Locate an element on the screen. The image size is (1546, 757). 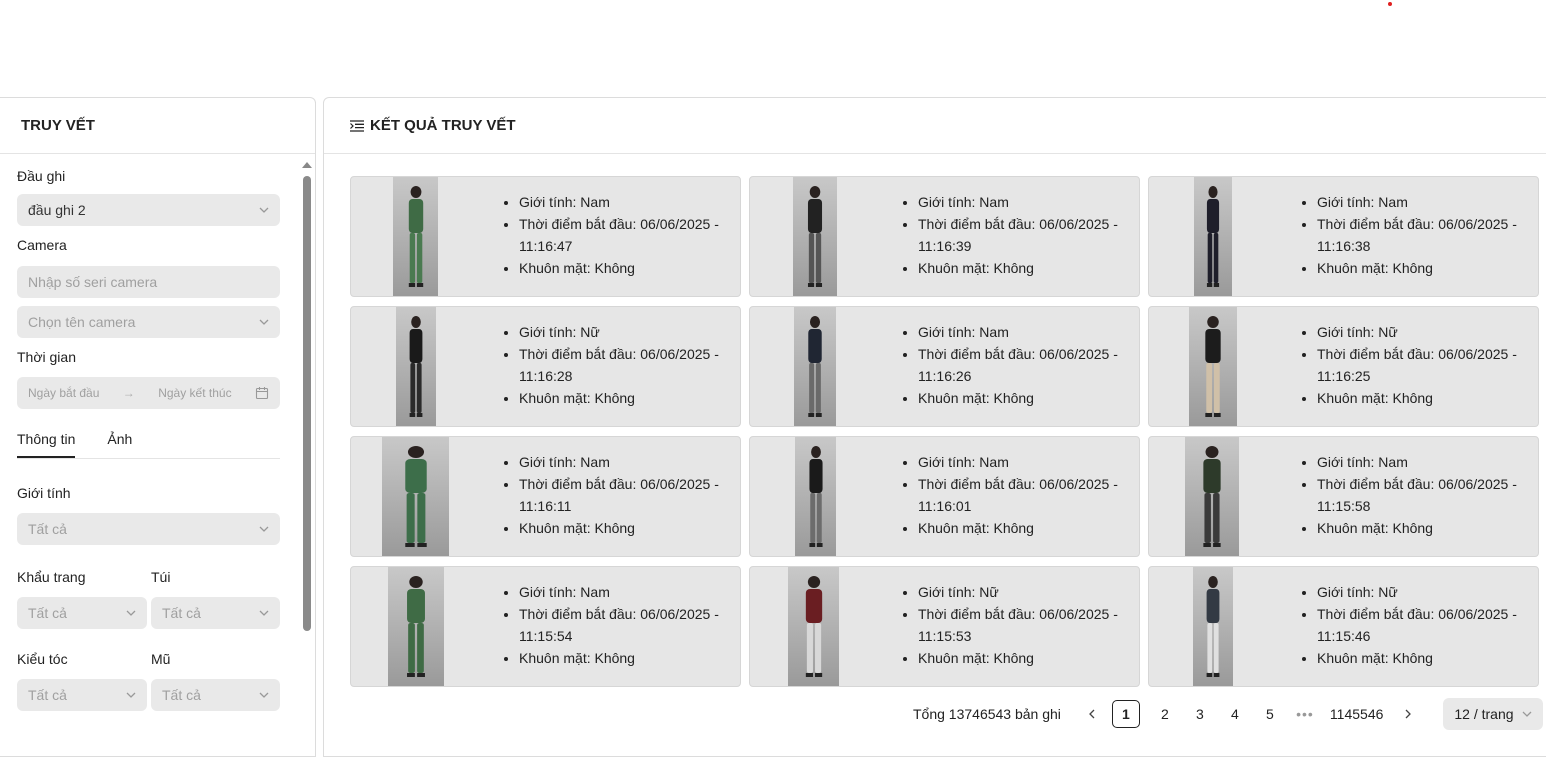
gender-label: Giới tính is located at coordinates (44, 493).